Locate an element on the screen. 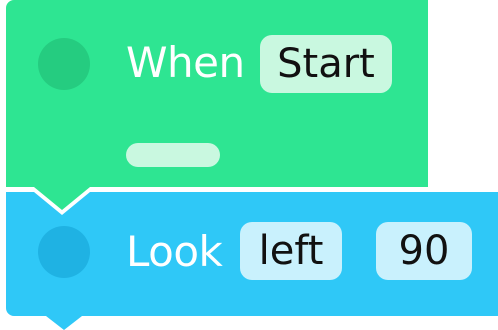 This screenshot has height=330, width=498. trigger-value-field: Start is located at coordinates (326, 64).